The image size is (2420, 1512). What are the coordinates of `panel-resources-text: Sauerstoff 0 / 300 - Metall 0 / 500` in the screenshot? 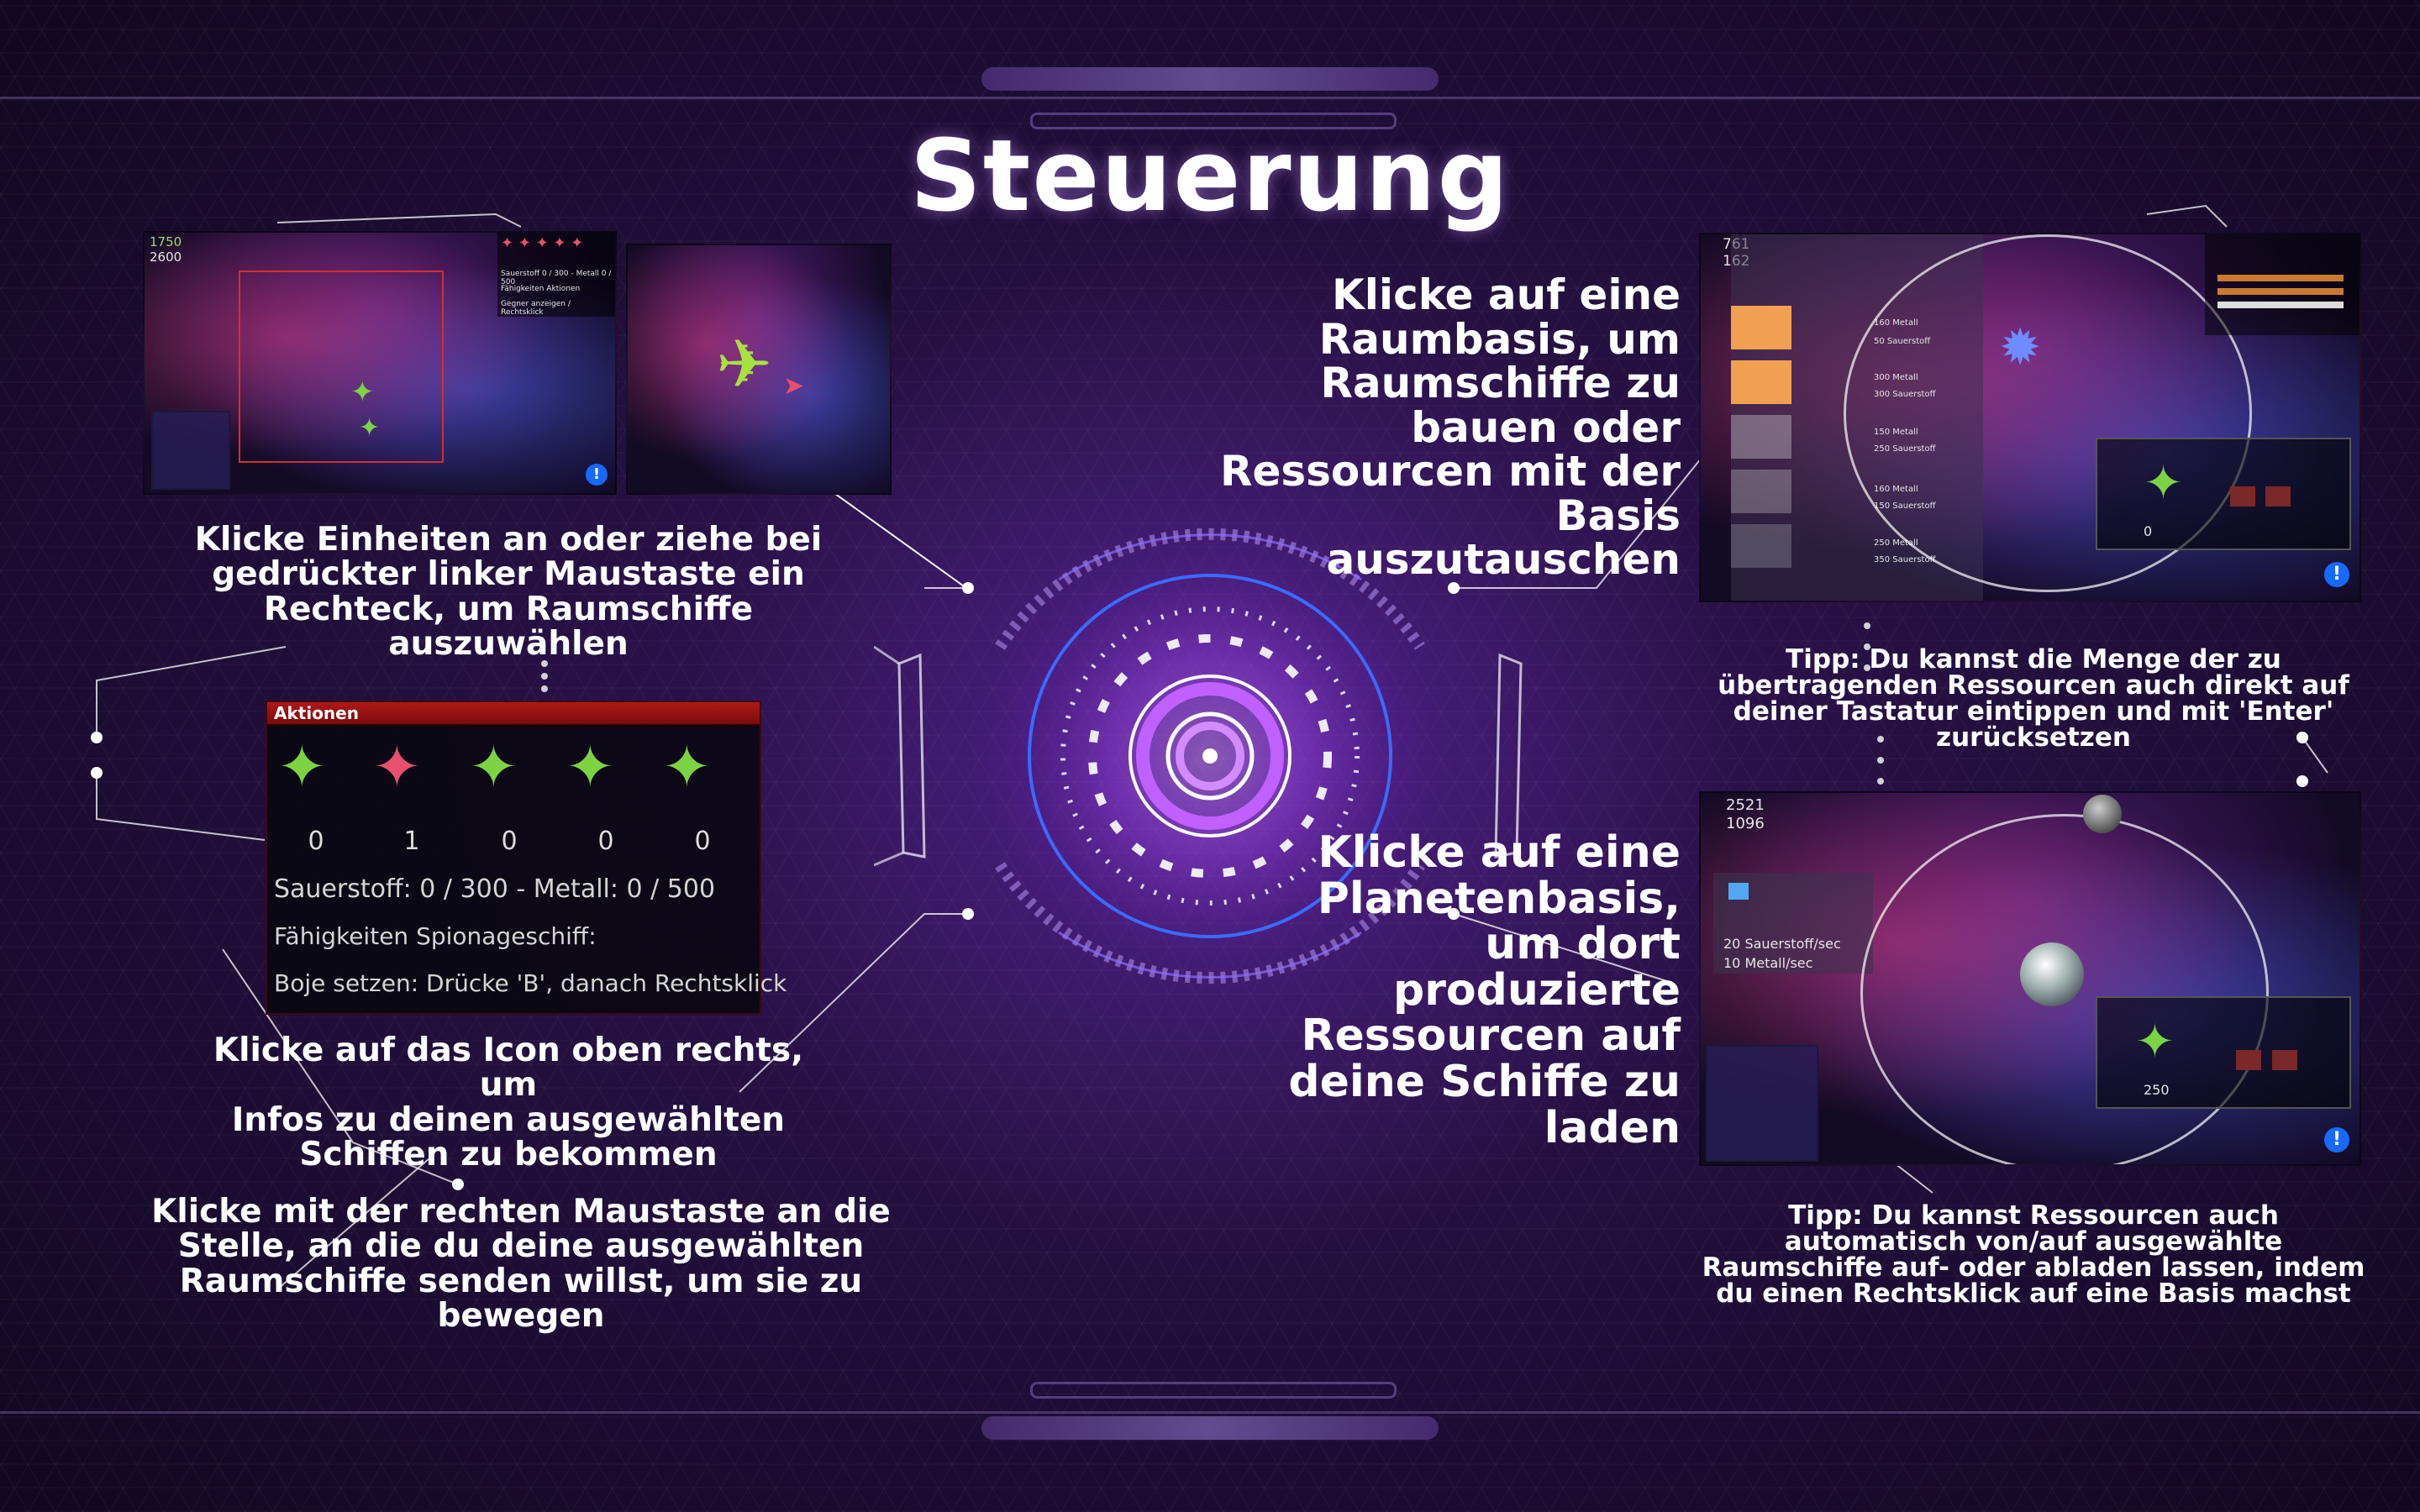 It's located at (556, 278).